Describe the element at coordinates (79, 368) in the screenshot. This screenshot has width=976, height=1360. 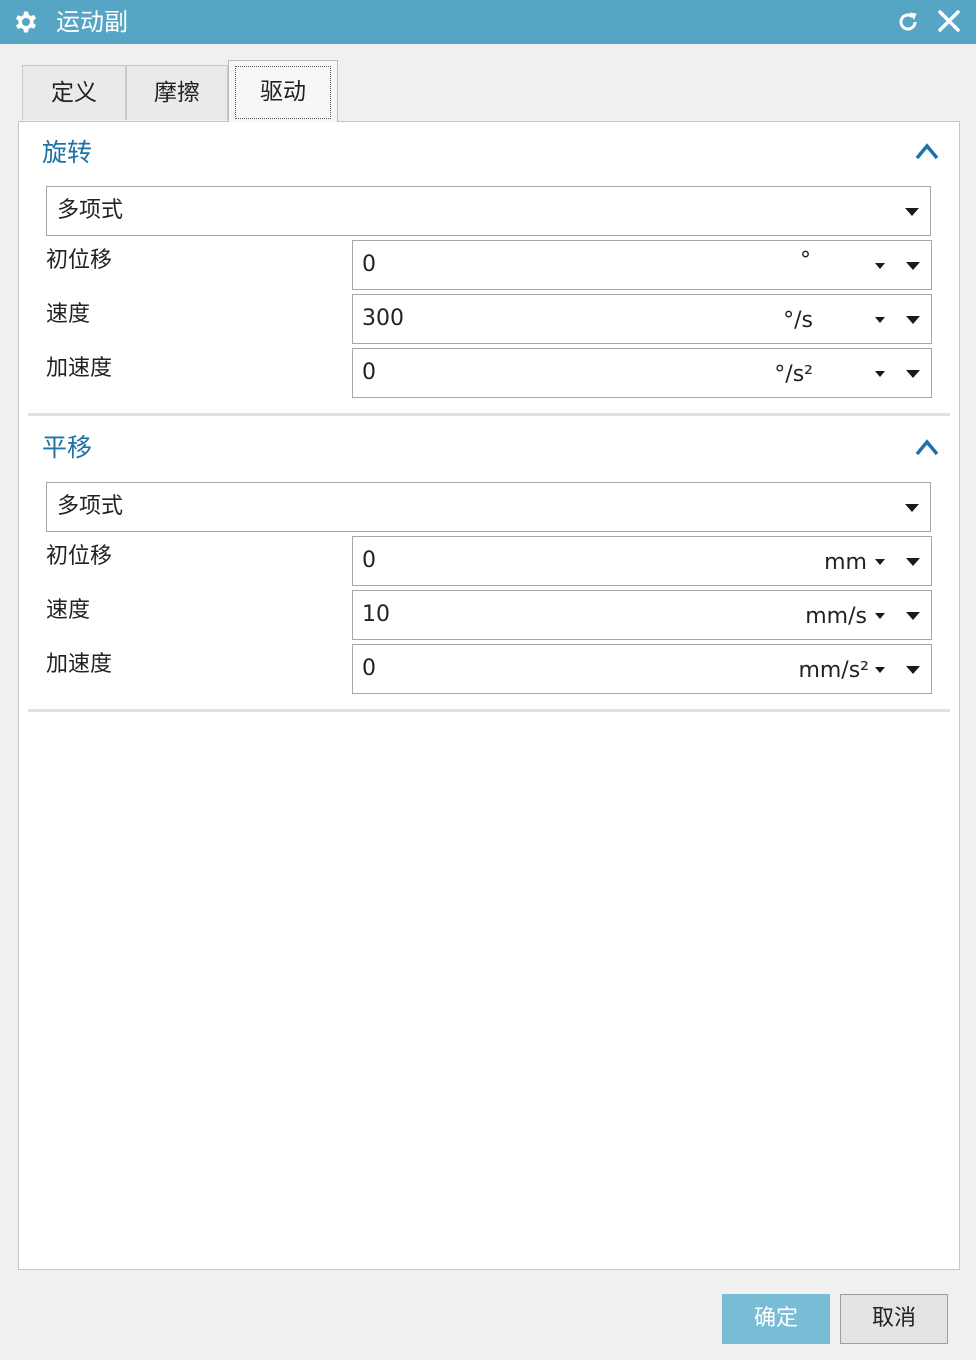
I see `rotation-acceleration-label: 加速度` at that location.